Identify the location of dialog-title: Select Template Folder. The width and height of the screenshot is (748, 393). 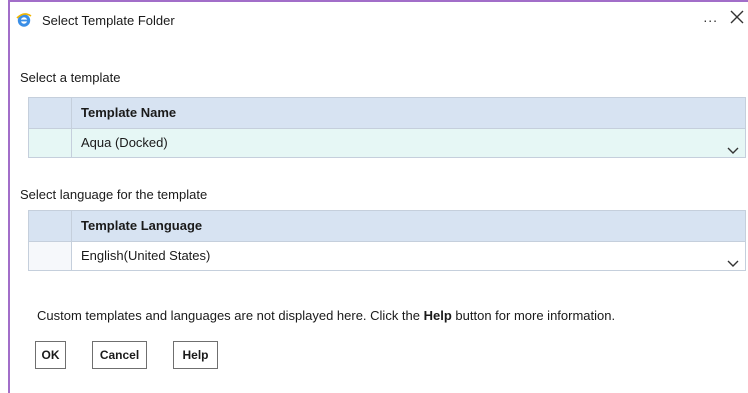
(108, 20).